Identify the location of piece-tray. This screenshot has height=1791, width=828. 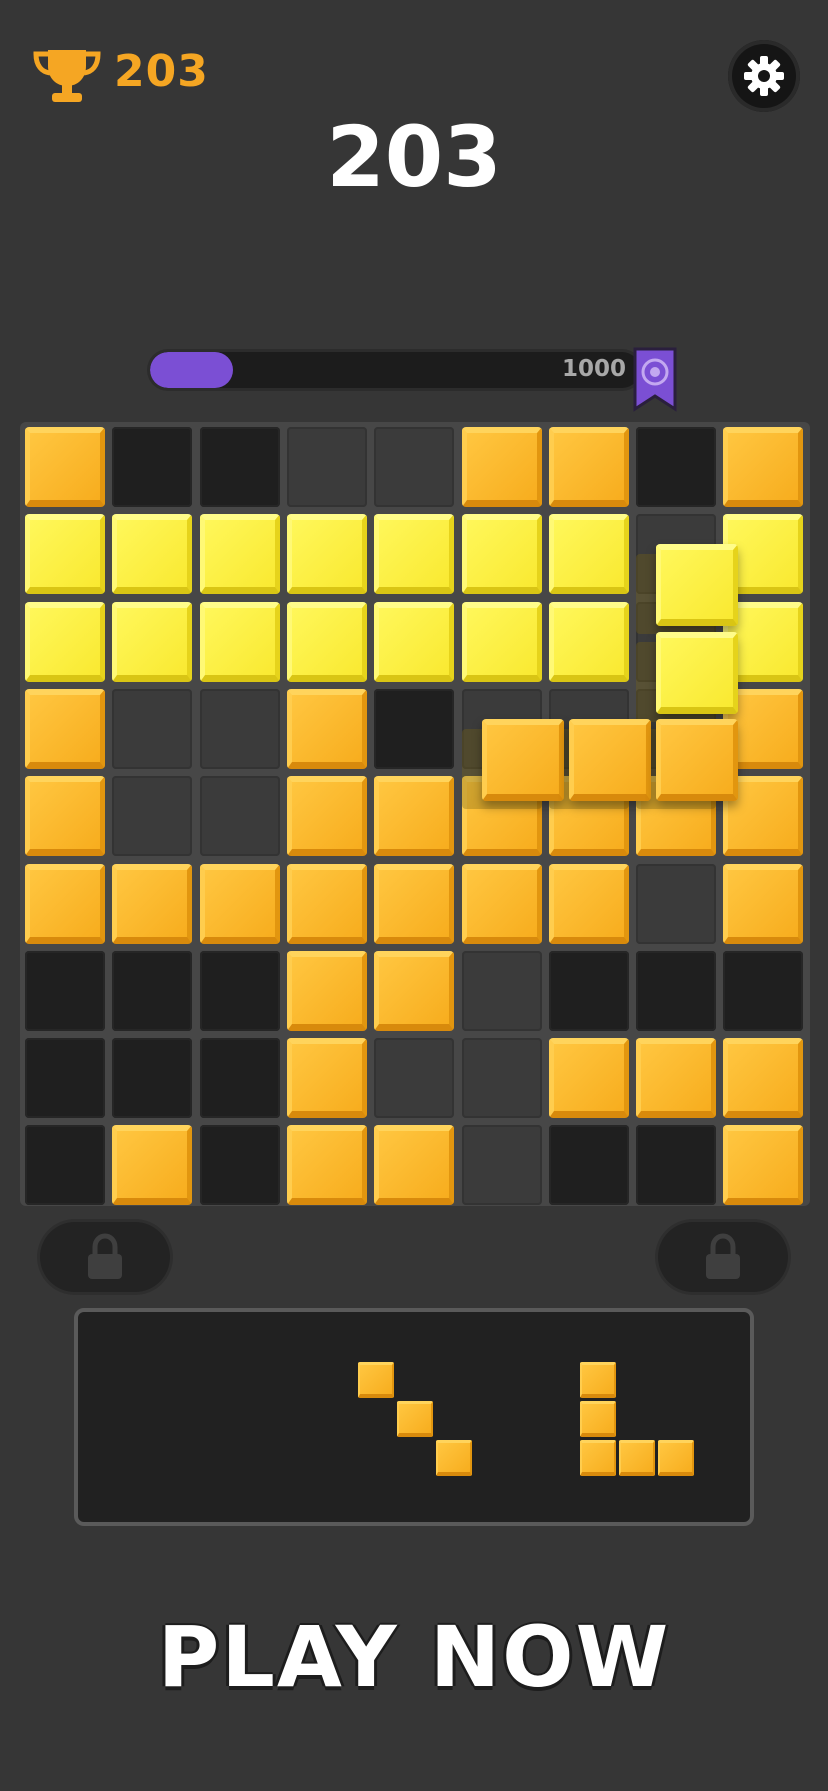
(414, 1417).